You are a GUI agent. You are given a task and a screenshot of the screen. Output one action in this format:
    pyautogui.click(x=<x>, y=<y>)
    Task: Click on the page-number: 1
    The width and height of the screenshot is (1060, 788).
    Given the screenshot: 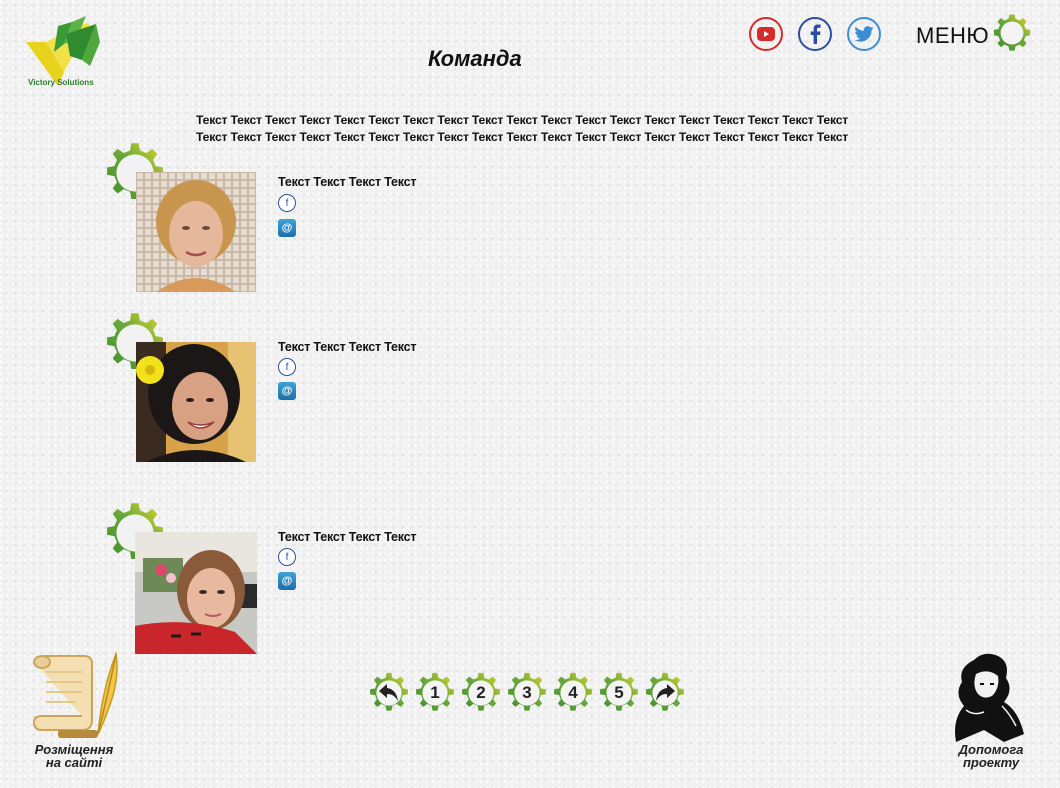 What is the action you would take?
    pyautogui.click(x=435, y=692)
    